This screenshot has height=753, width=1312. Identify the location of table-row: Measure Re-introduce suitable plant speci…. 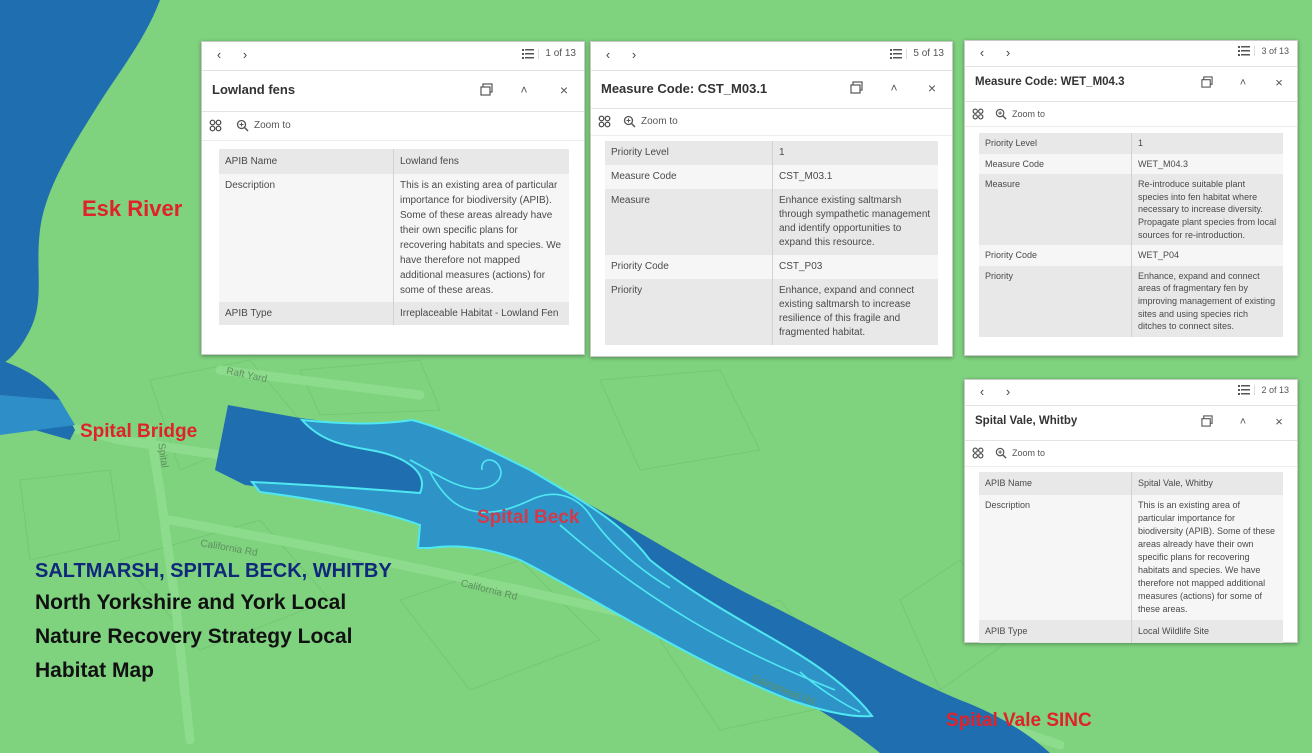
(1131, 210).